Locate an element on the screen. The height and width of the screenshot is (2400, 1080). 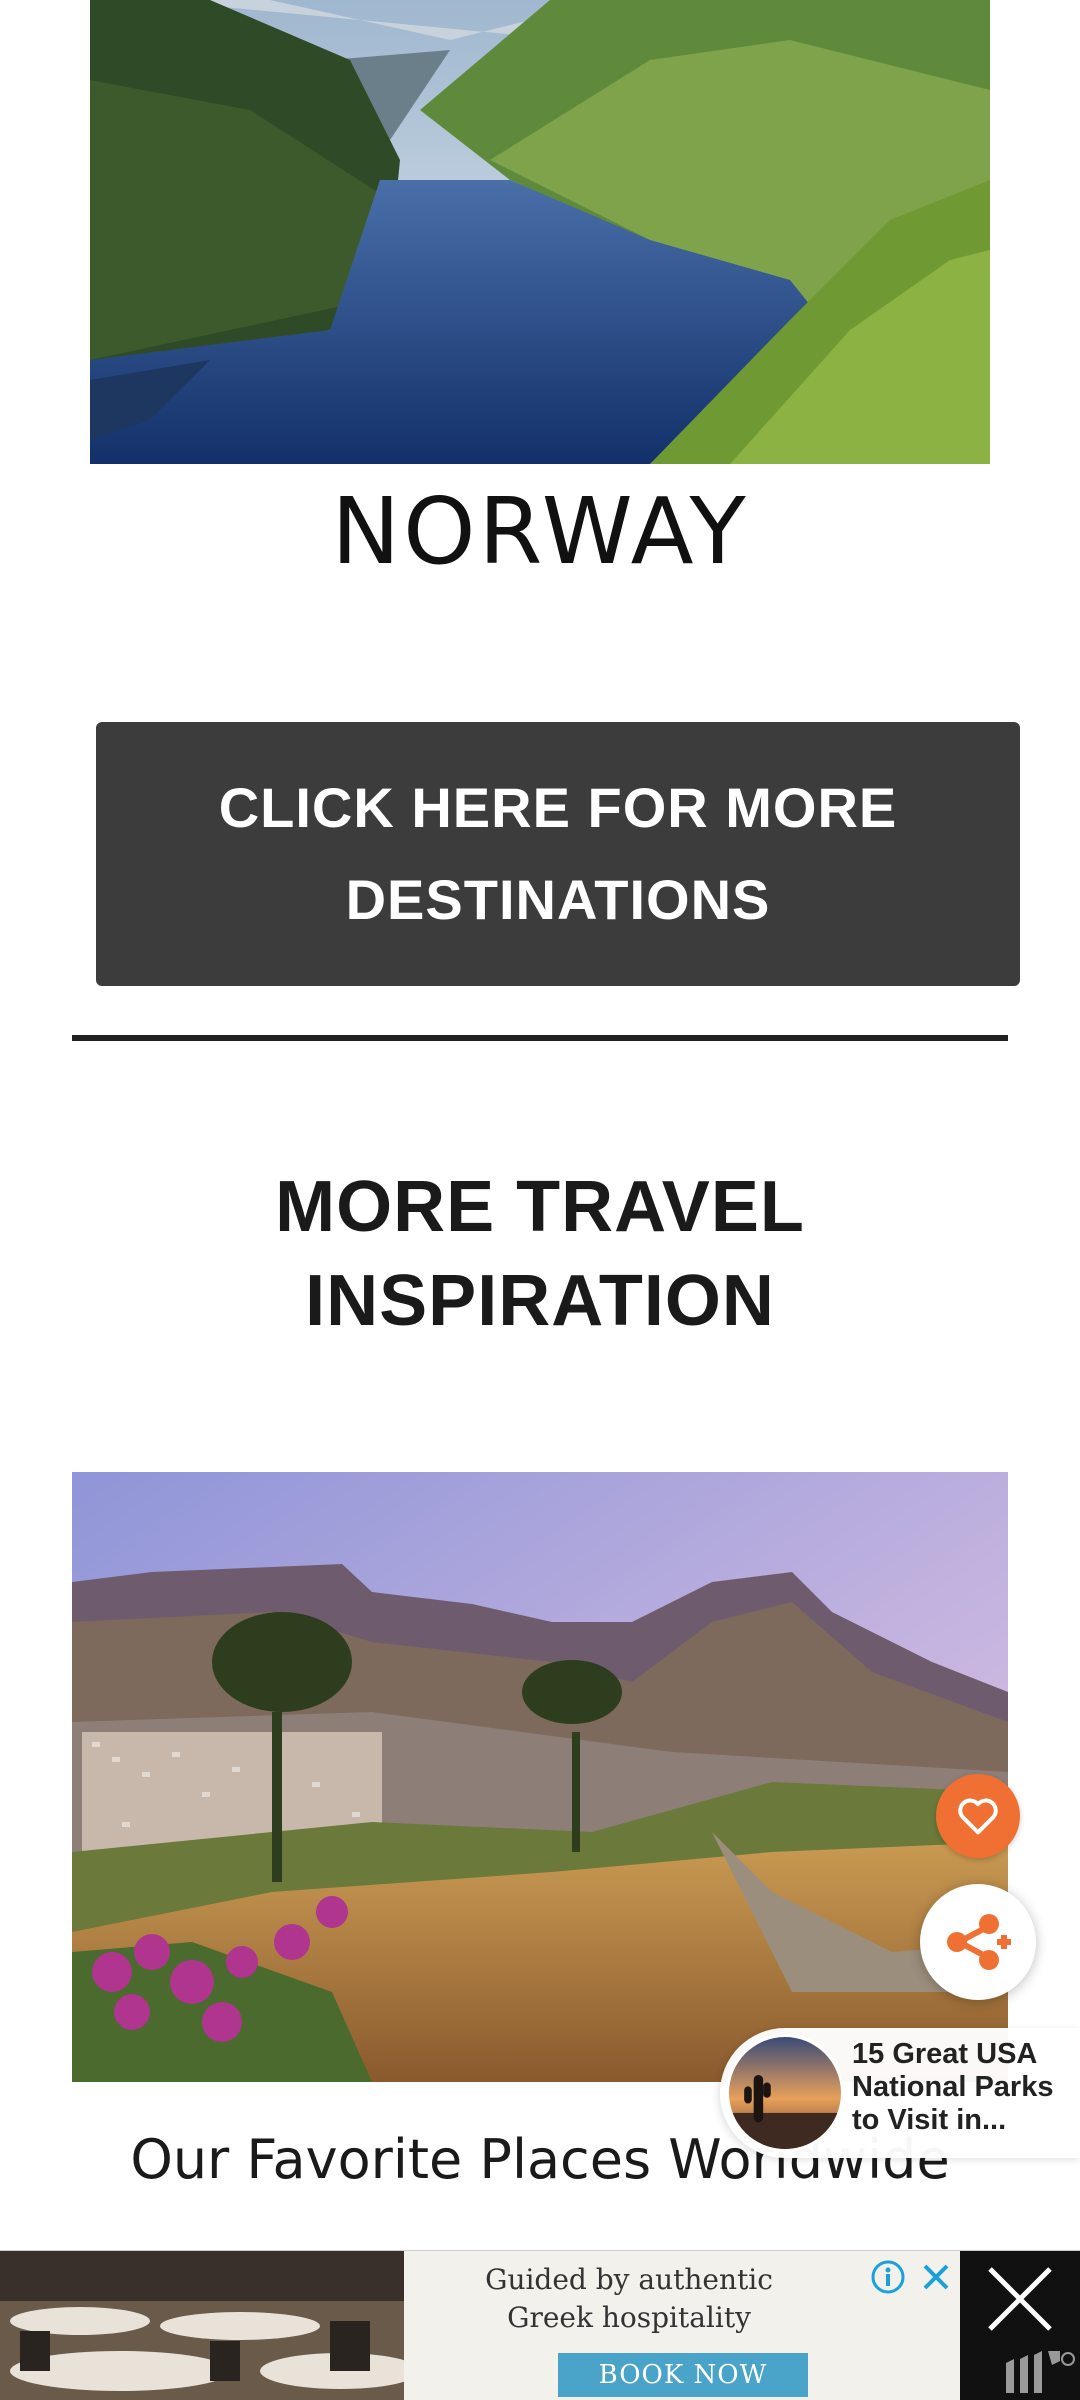
section-heading: MORE TRAVEL INSPIRATION is located at coordinates (540, 1254).